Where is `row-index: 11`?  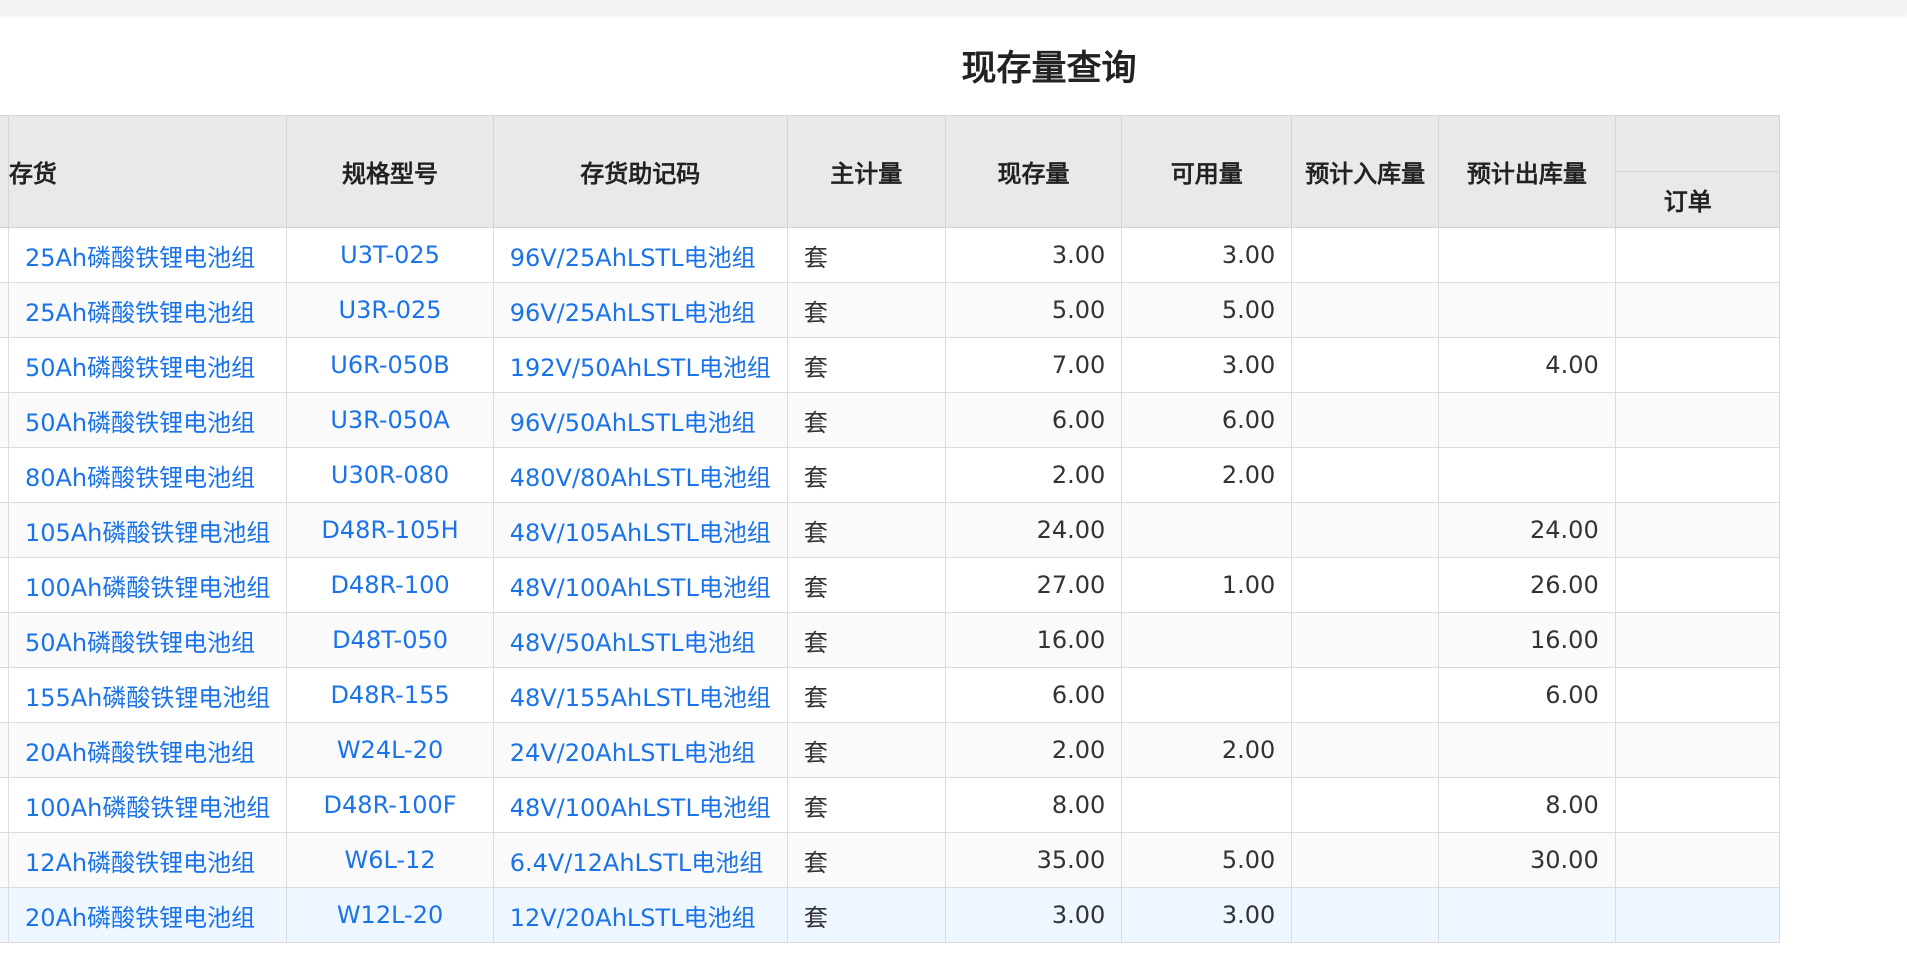 row-index: 11 is located at coordinates (4, 805).